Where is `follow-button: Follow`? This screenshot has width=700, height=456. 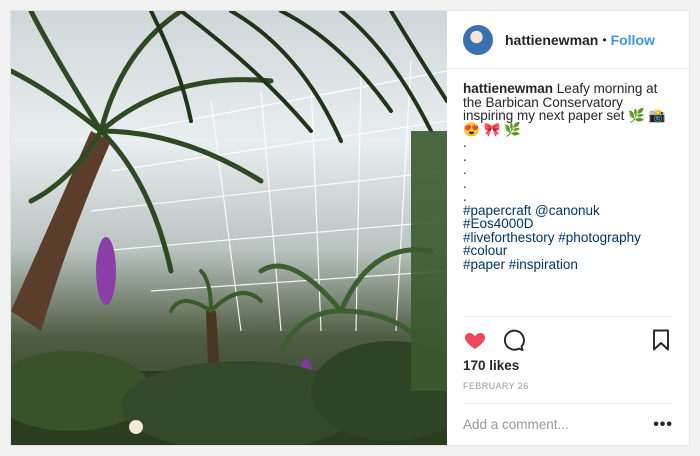 follow-button: Follow is located at coordinates (633, 40).